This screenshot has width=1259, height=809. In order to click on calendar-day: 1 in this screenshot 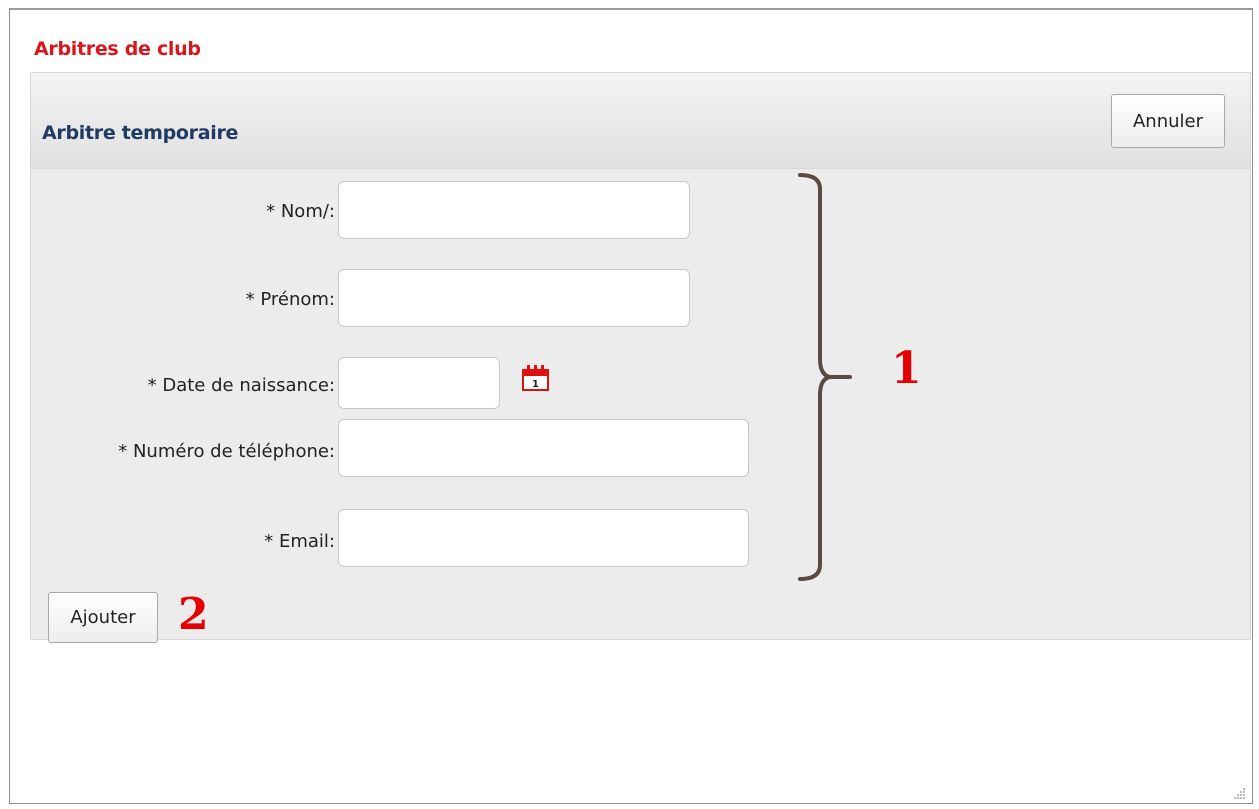, I will do `click(535, 384)`.